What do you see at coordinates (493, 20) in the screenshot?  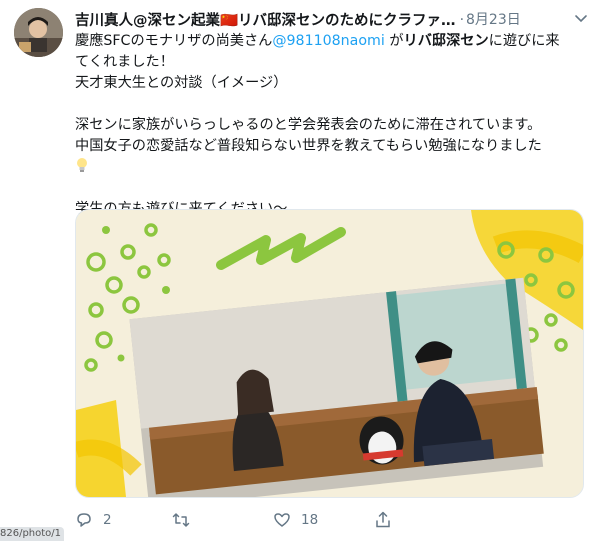 I see `tweet-date: 8月23日` at bounding box center [493, 20].